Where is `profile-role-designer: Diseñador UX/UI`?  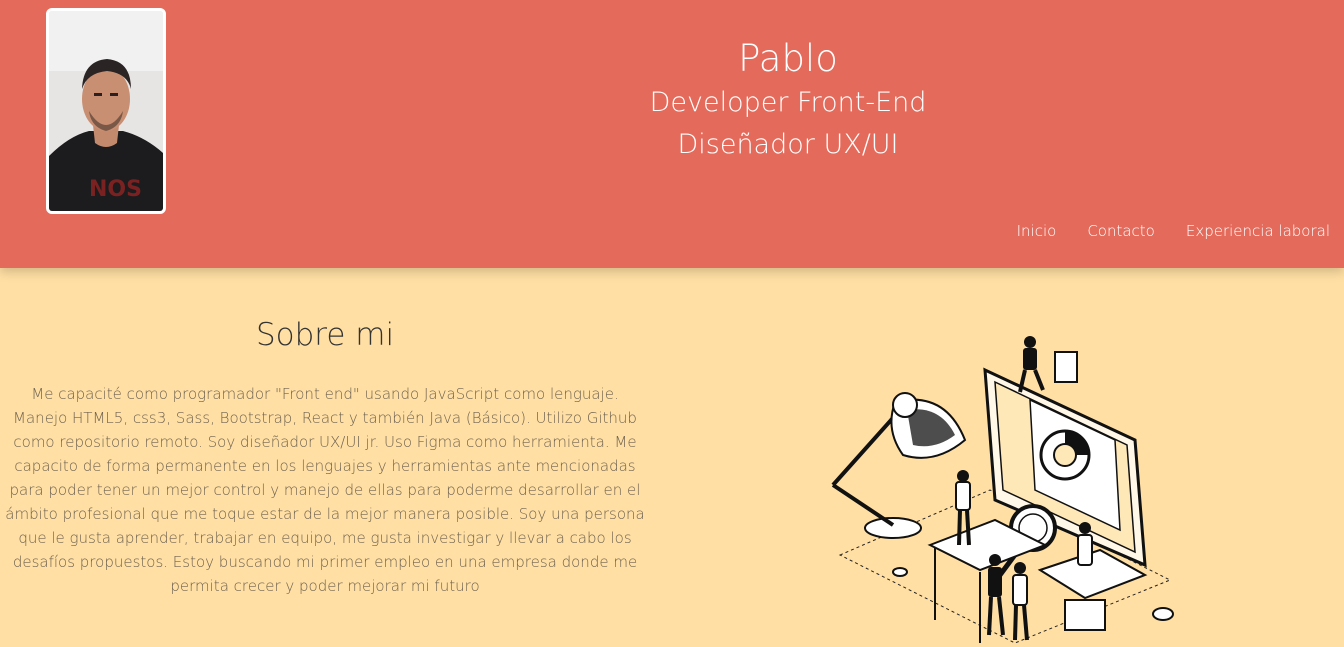
profile-role-designer: Diseñador UX/UI is located at coordinates (788, 144).